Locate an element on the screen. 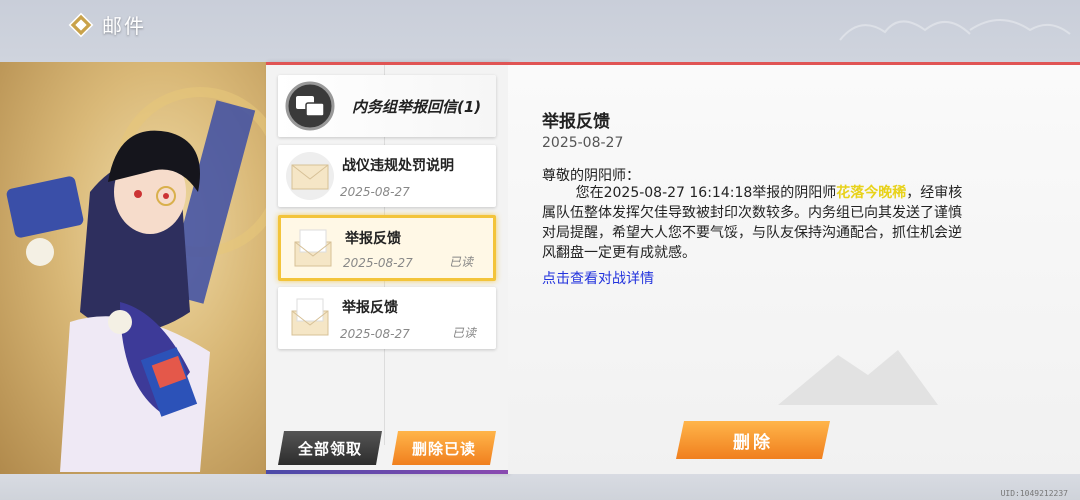 Image resolution: width=1080 pixels, height=500 pixels. delete-read-button: 删除已读 is located at coordinates (444, 448).